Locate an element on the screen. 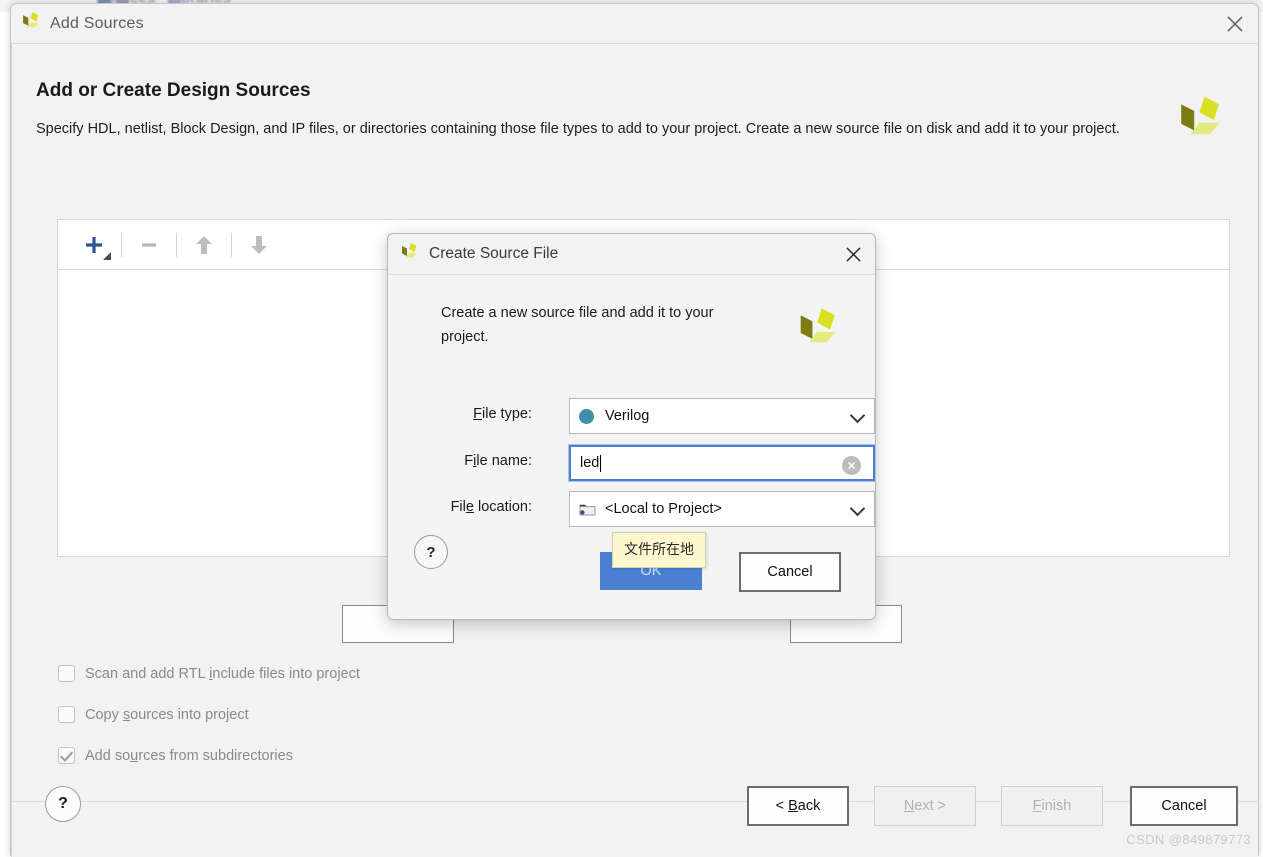  finish-button-label: Finish is located at coordinates (1052, 806).